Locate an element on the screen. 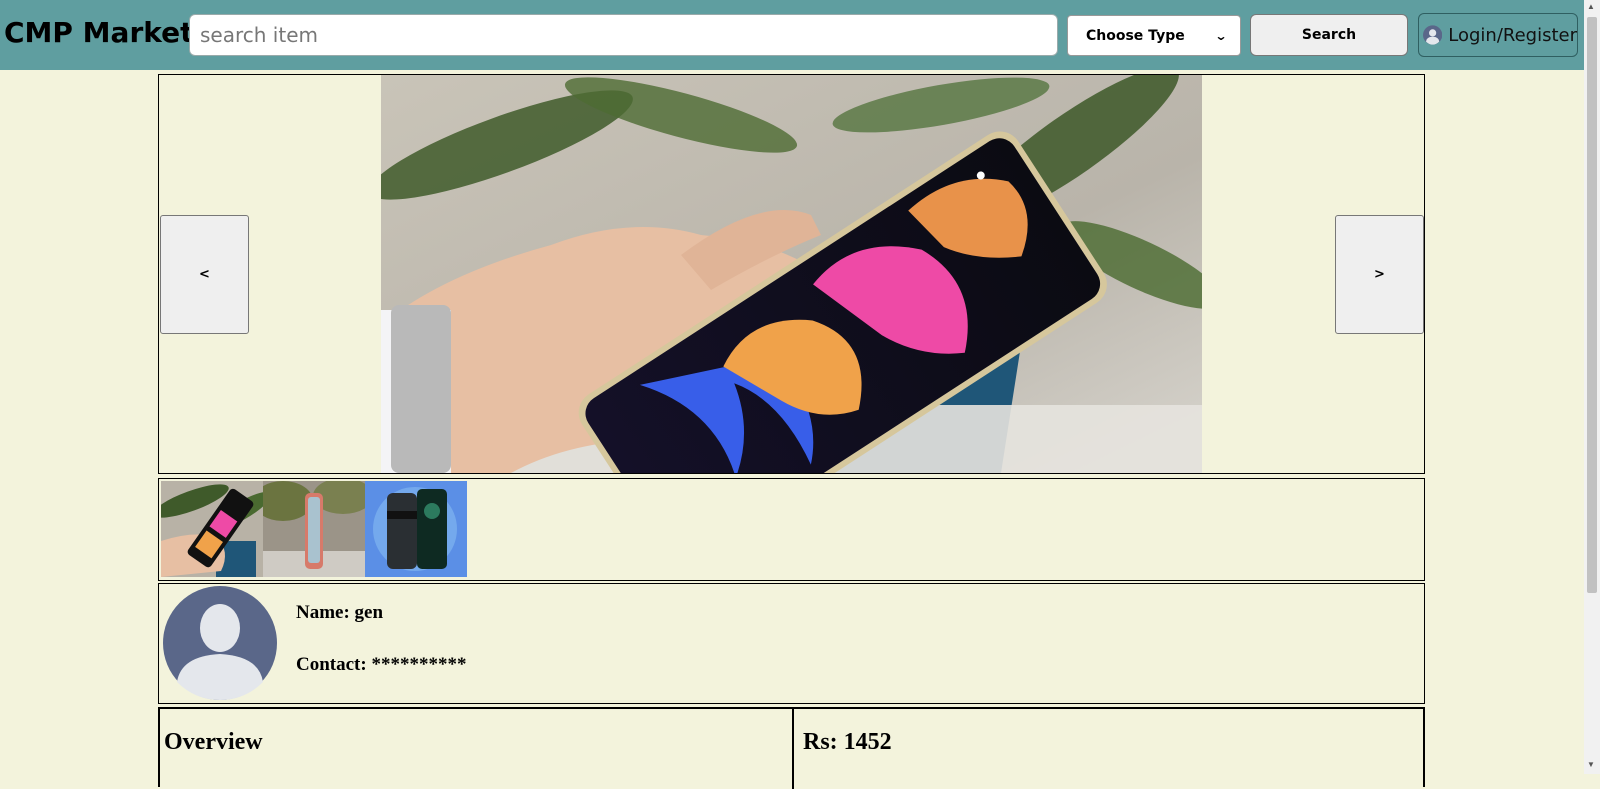 Image resolution: width=1600 pixels, height=789 pixels. product-info-row: Overview Rs: 1452 is located at coordinates (791, 748).